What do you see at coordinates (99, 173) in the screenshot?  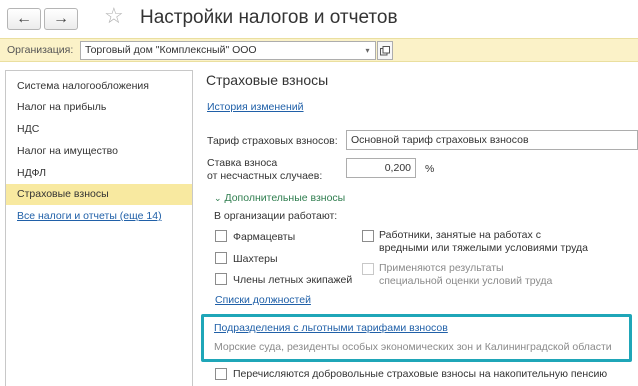 I see `sidebar-item-ndfl: НДФЛ` at bounding box center [99, 173].